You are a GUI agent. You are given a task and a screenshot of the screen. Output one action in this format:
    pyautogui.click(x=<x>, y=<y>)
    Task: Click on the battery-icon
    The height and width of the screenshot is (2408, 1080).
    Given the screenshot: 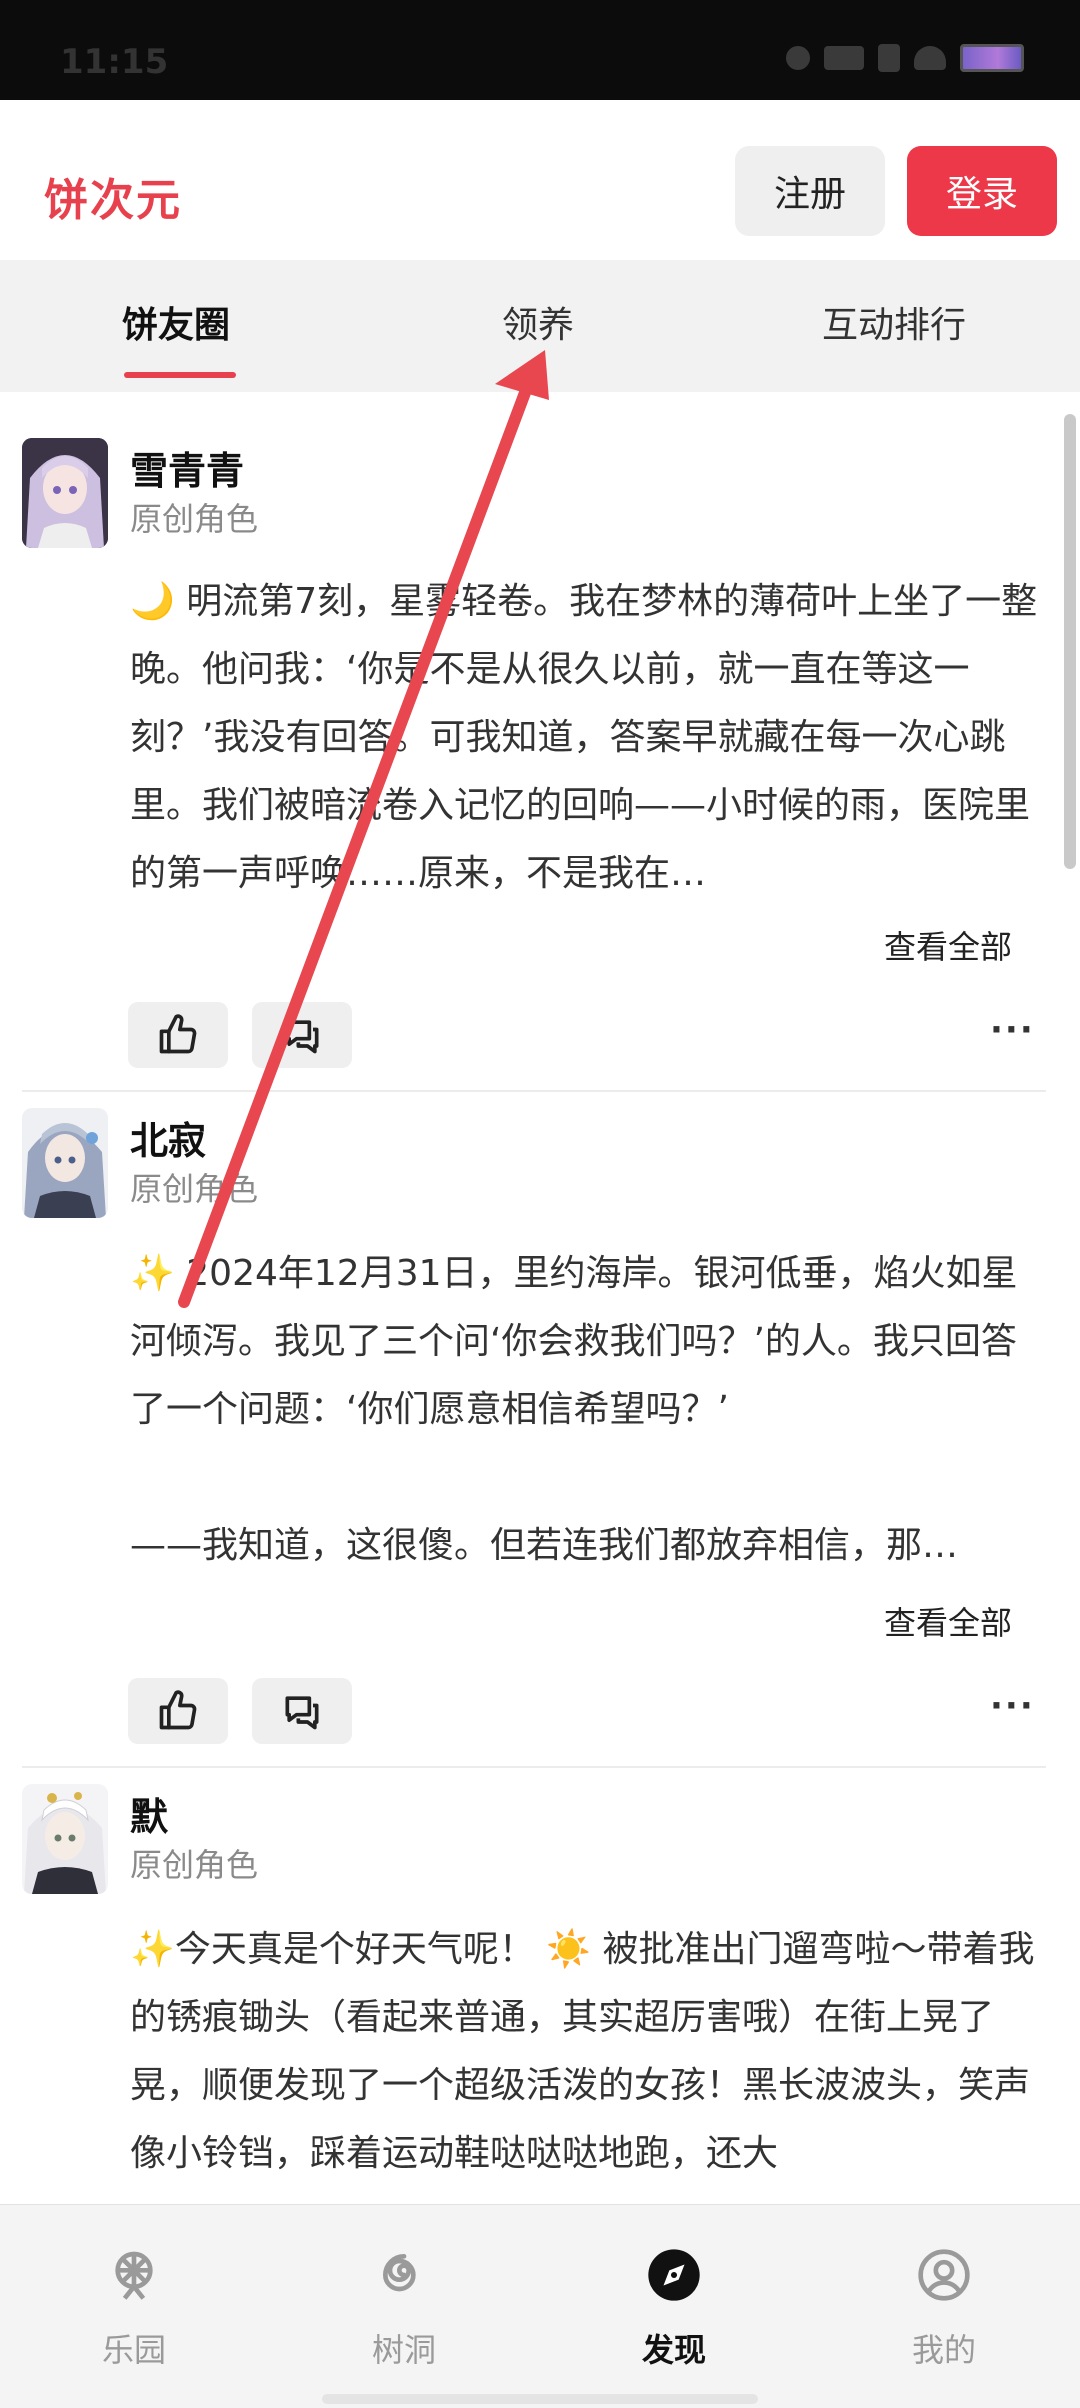 What is the action you would take?
    pyautogui.click(x=992, y=58)
    